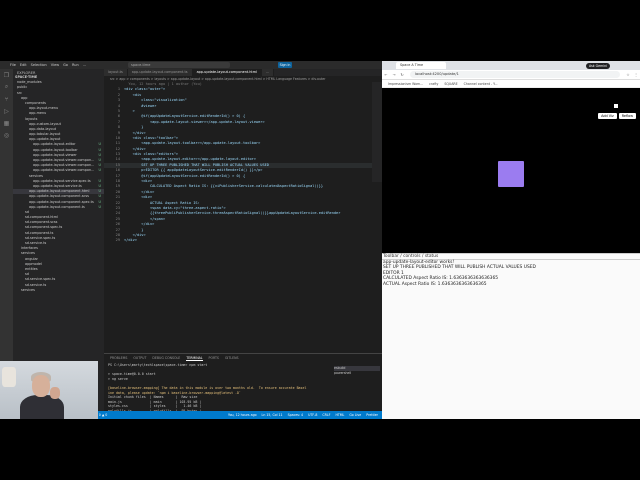 This screenshot has width=640, height=480. What do you see at coordinates (421, 65) in the screenshot?
I see `browser-tab: Space A Time` at bounding box center [421, 65].